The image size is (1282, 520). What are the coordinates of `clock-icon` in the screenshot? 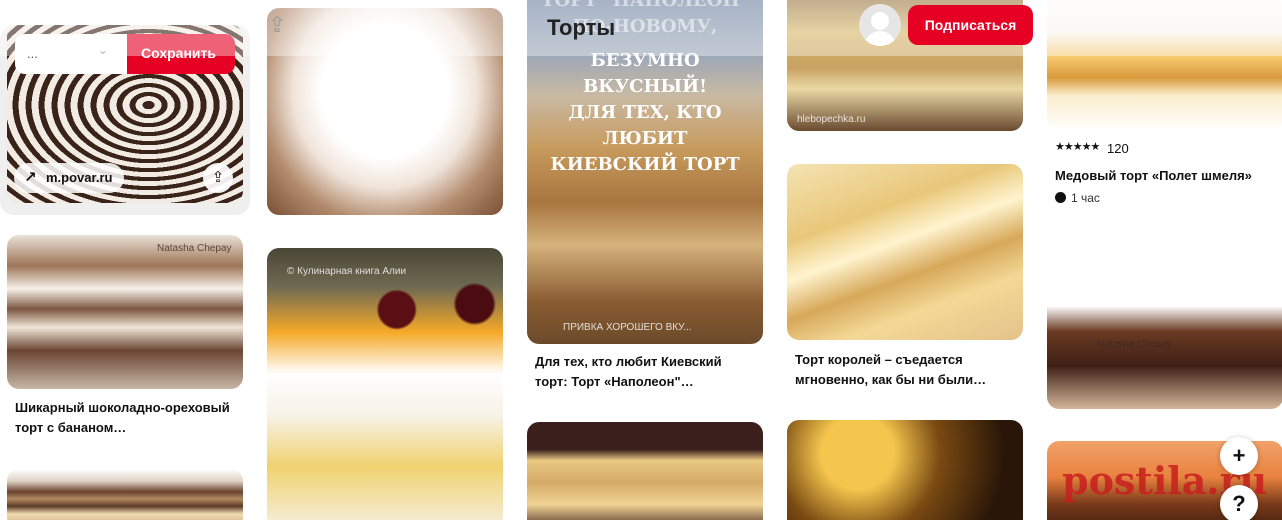 It's located at (1060, 197).